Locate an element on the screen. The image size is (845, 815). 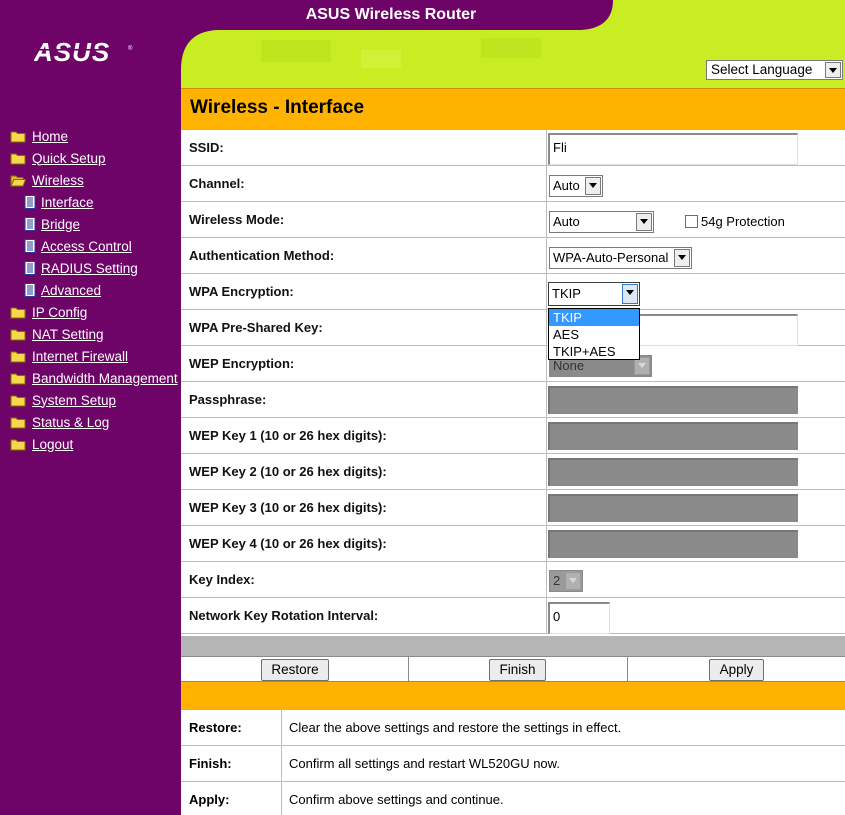
open-folder-icon is located at coordinates (18, 181).